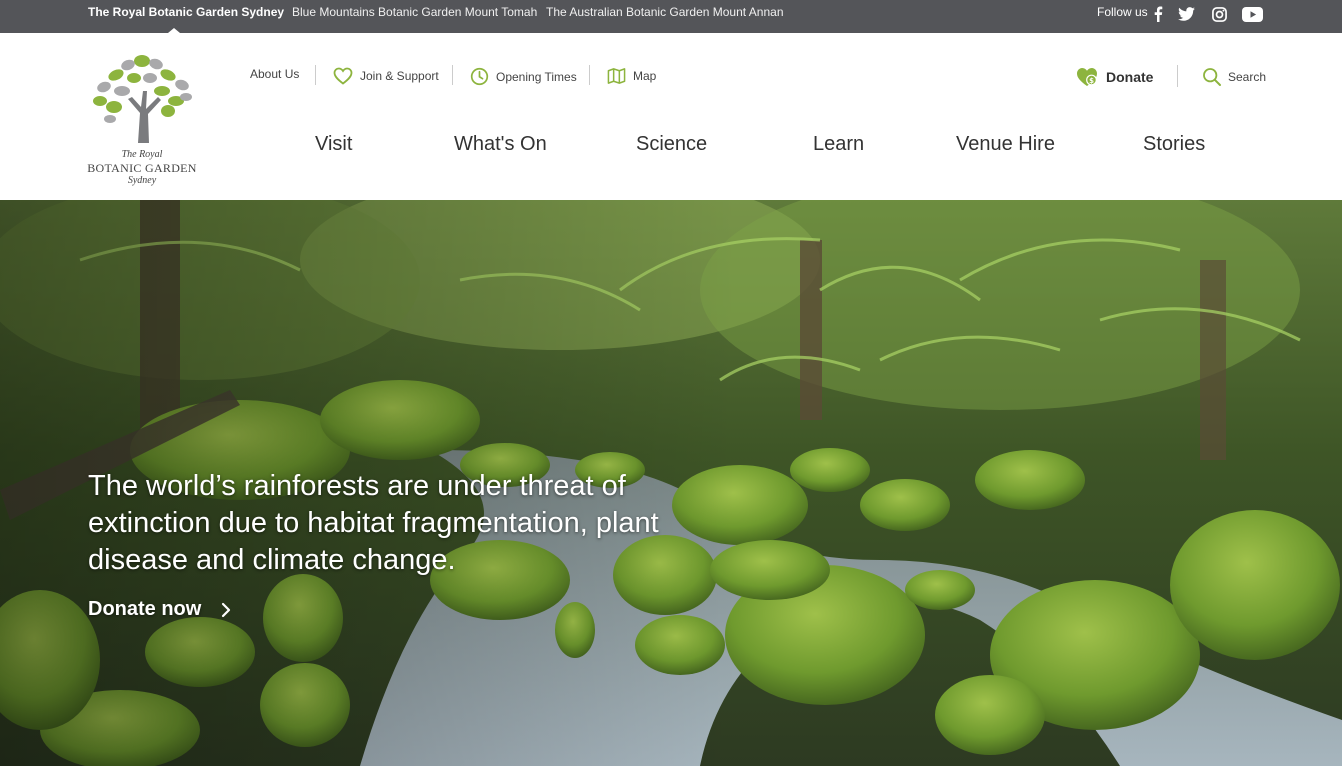 This screenshot has width=1342, height=766. I want to click on donate-now-label: Donate now, so click(145, 609).